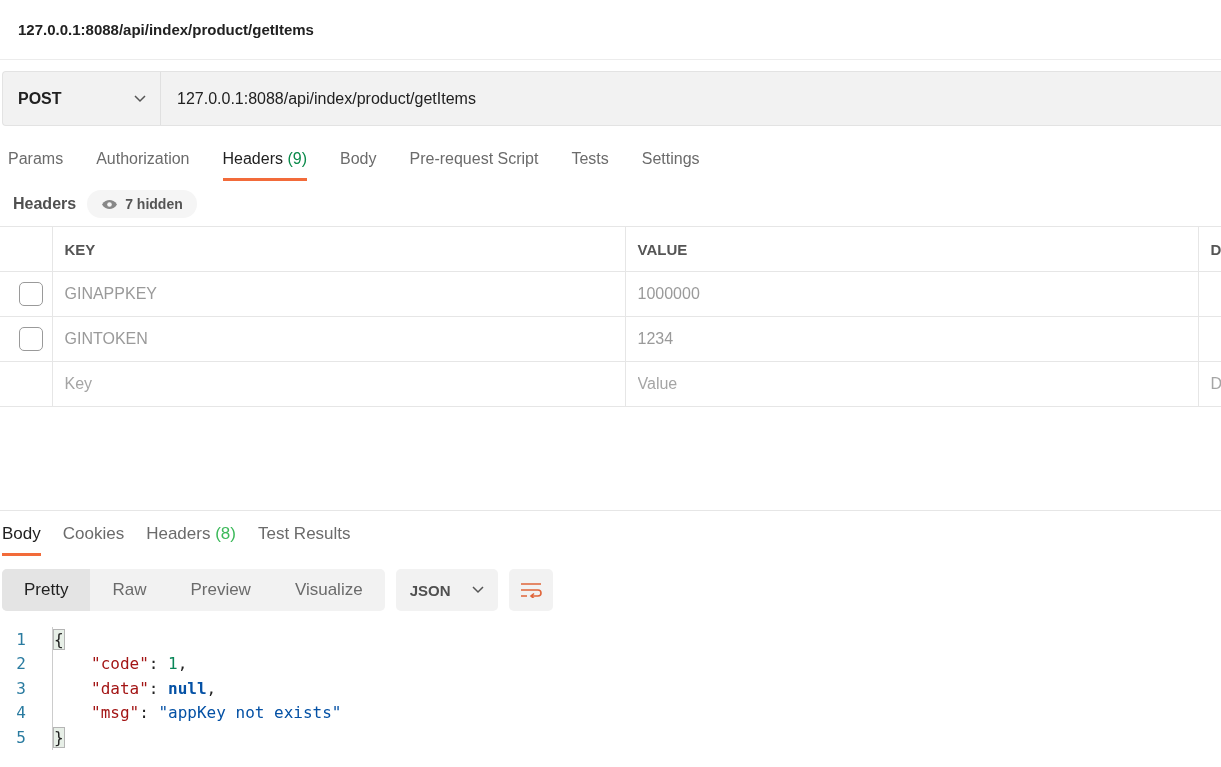  What do you see at coordinates (129, 590) in the screenshot?
I see `view-mode-tab: Raw` at bounding box center [129, 590].